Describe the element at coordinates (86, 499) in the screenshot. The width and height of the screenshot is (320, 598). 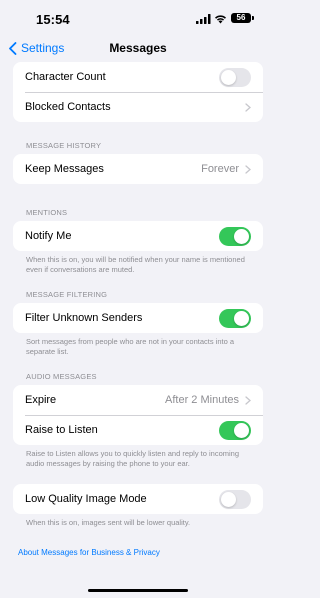
I see `low-quality-label: Low Quality Image Mode` at that location.